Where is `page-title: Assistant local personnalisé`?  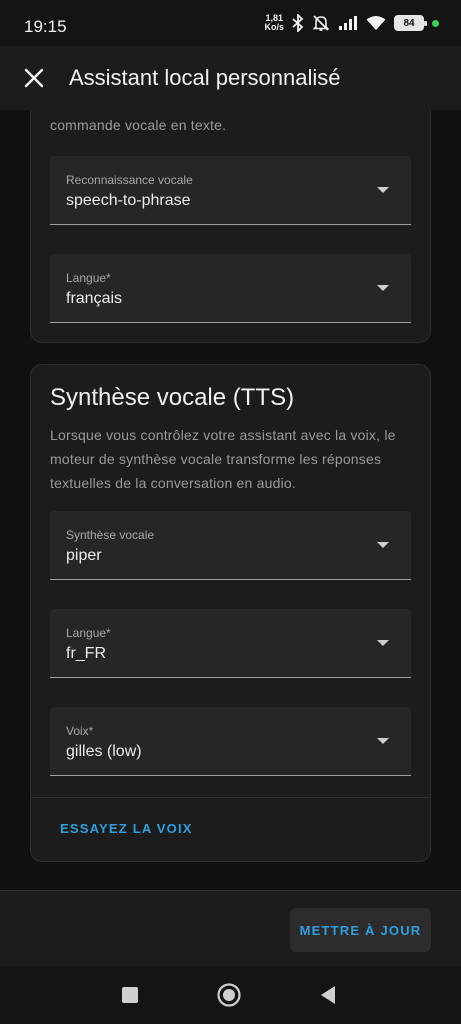
page-title: Assistant local personnalisé is located at coordinates (205, 77).